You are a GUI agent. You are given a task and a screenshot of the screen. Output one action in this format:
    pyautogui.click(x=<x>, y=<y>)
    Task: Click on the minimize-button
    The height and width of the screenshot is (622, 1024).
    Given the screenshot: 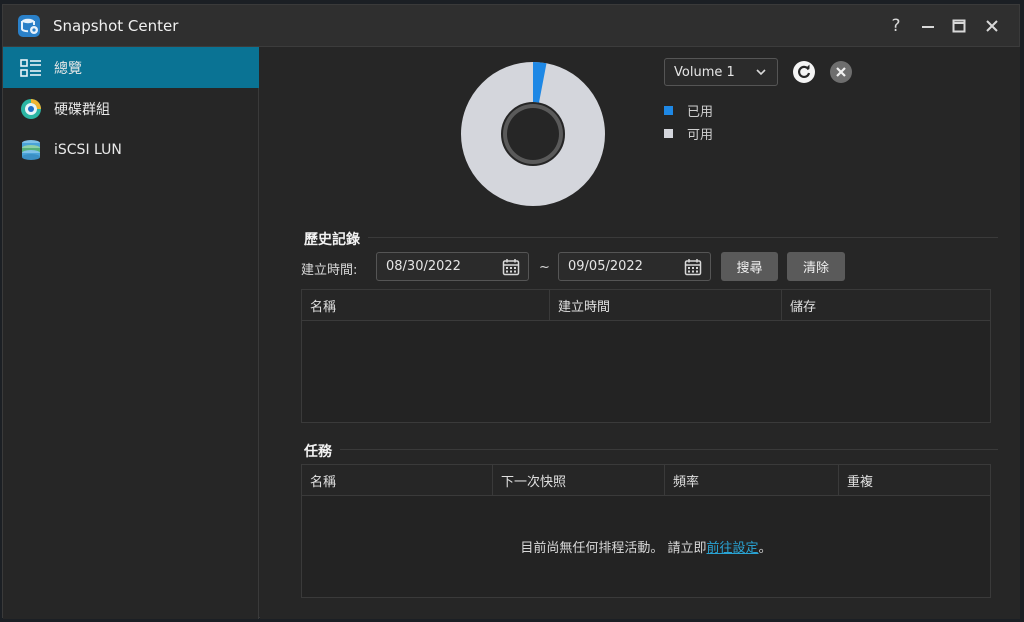 What is the action you would take?
    pyautogui.click(x=928, y=26)
    